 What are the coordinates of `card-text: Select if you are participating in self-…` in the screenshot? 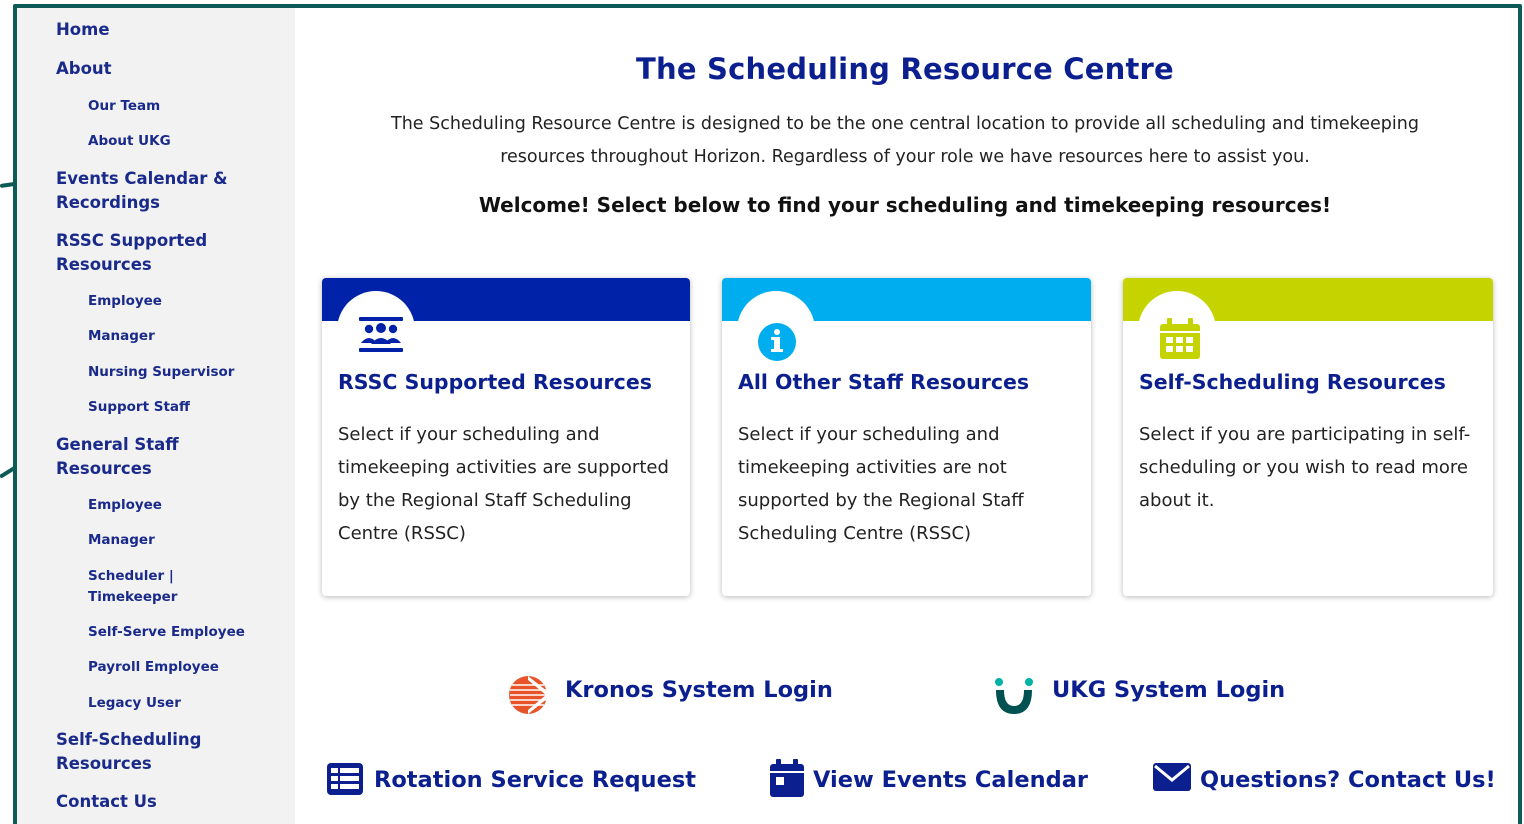 It's located at (1305, 467).